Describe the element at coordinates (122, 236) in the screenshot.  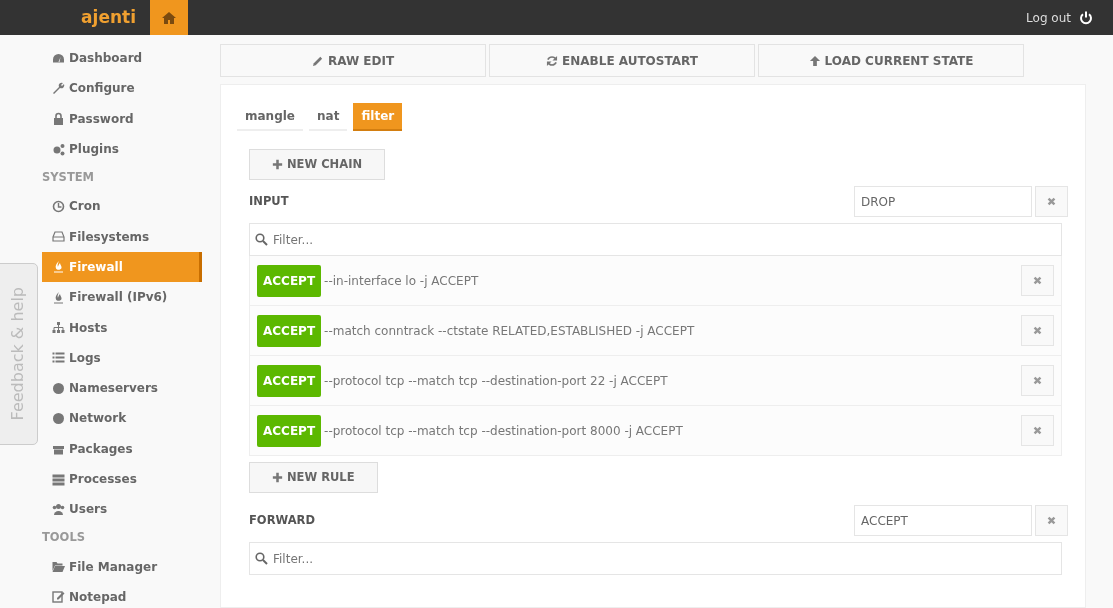
I see `sidebar-item: Filesystems` at that location.